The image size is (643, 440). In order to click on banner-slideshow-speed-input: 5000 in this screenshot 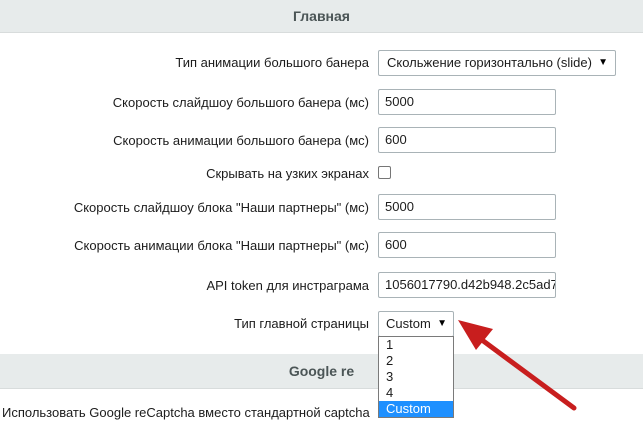, I will do `click(467, 102)`.